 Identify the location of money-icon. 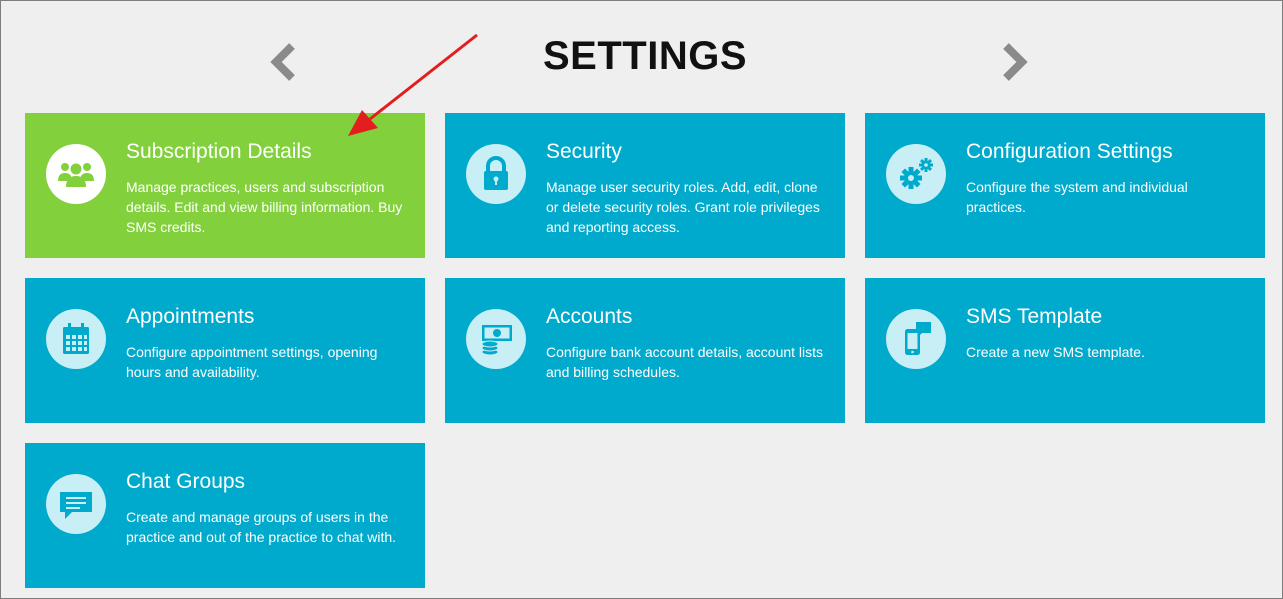
(496, 339).